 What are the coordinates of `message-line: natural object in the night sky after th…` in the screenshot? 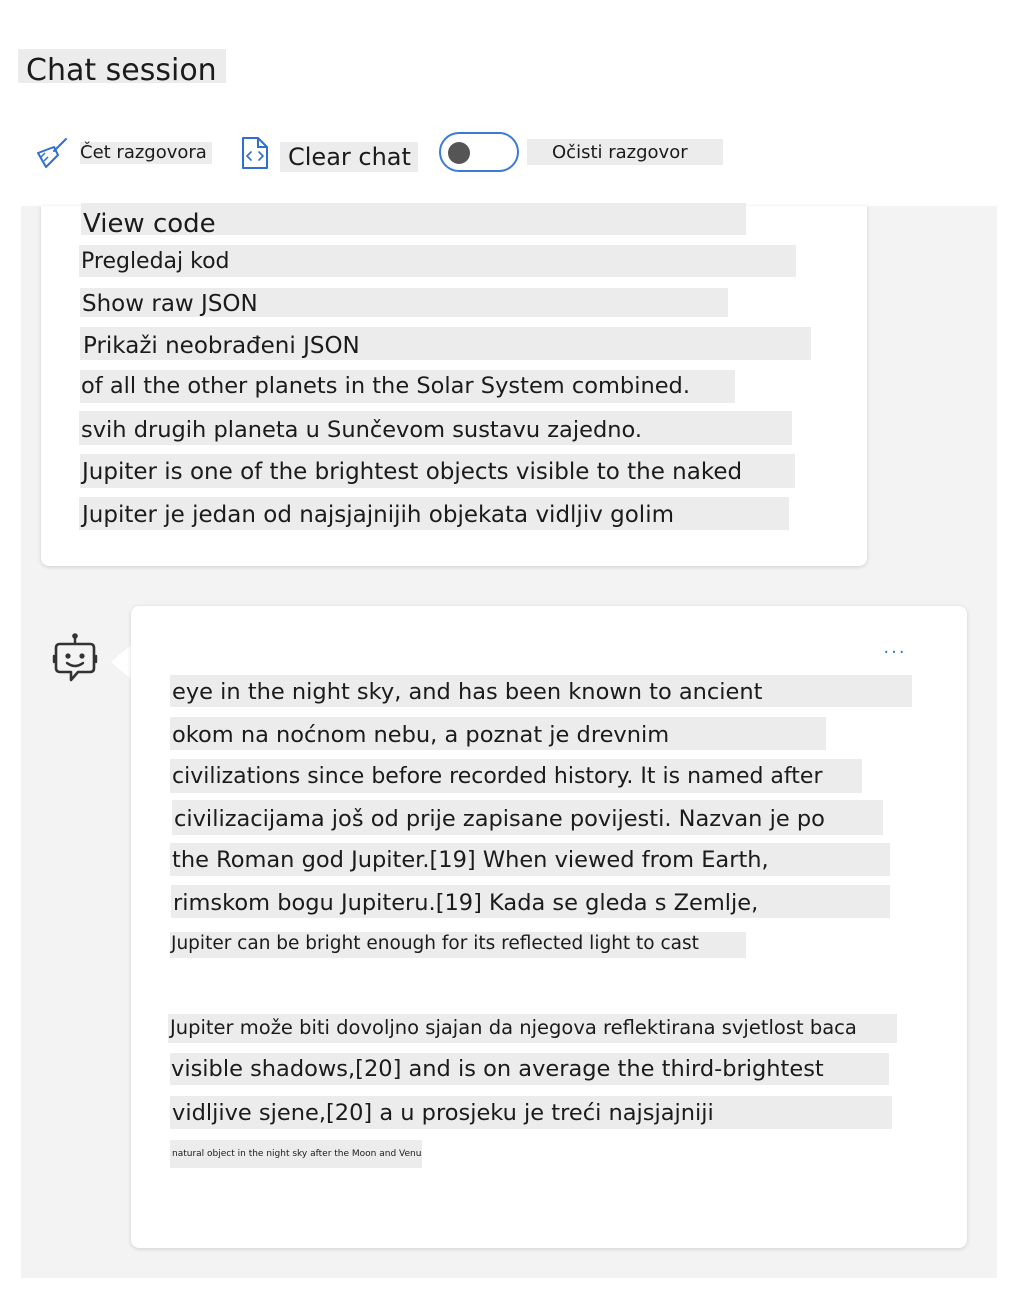 It's located at (296, 1154).